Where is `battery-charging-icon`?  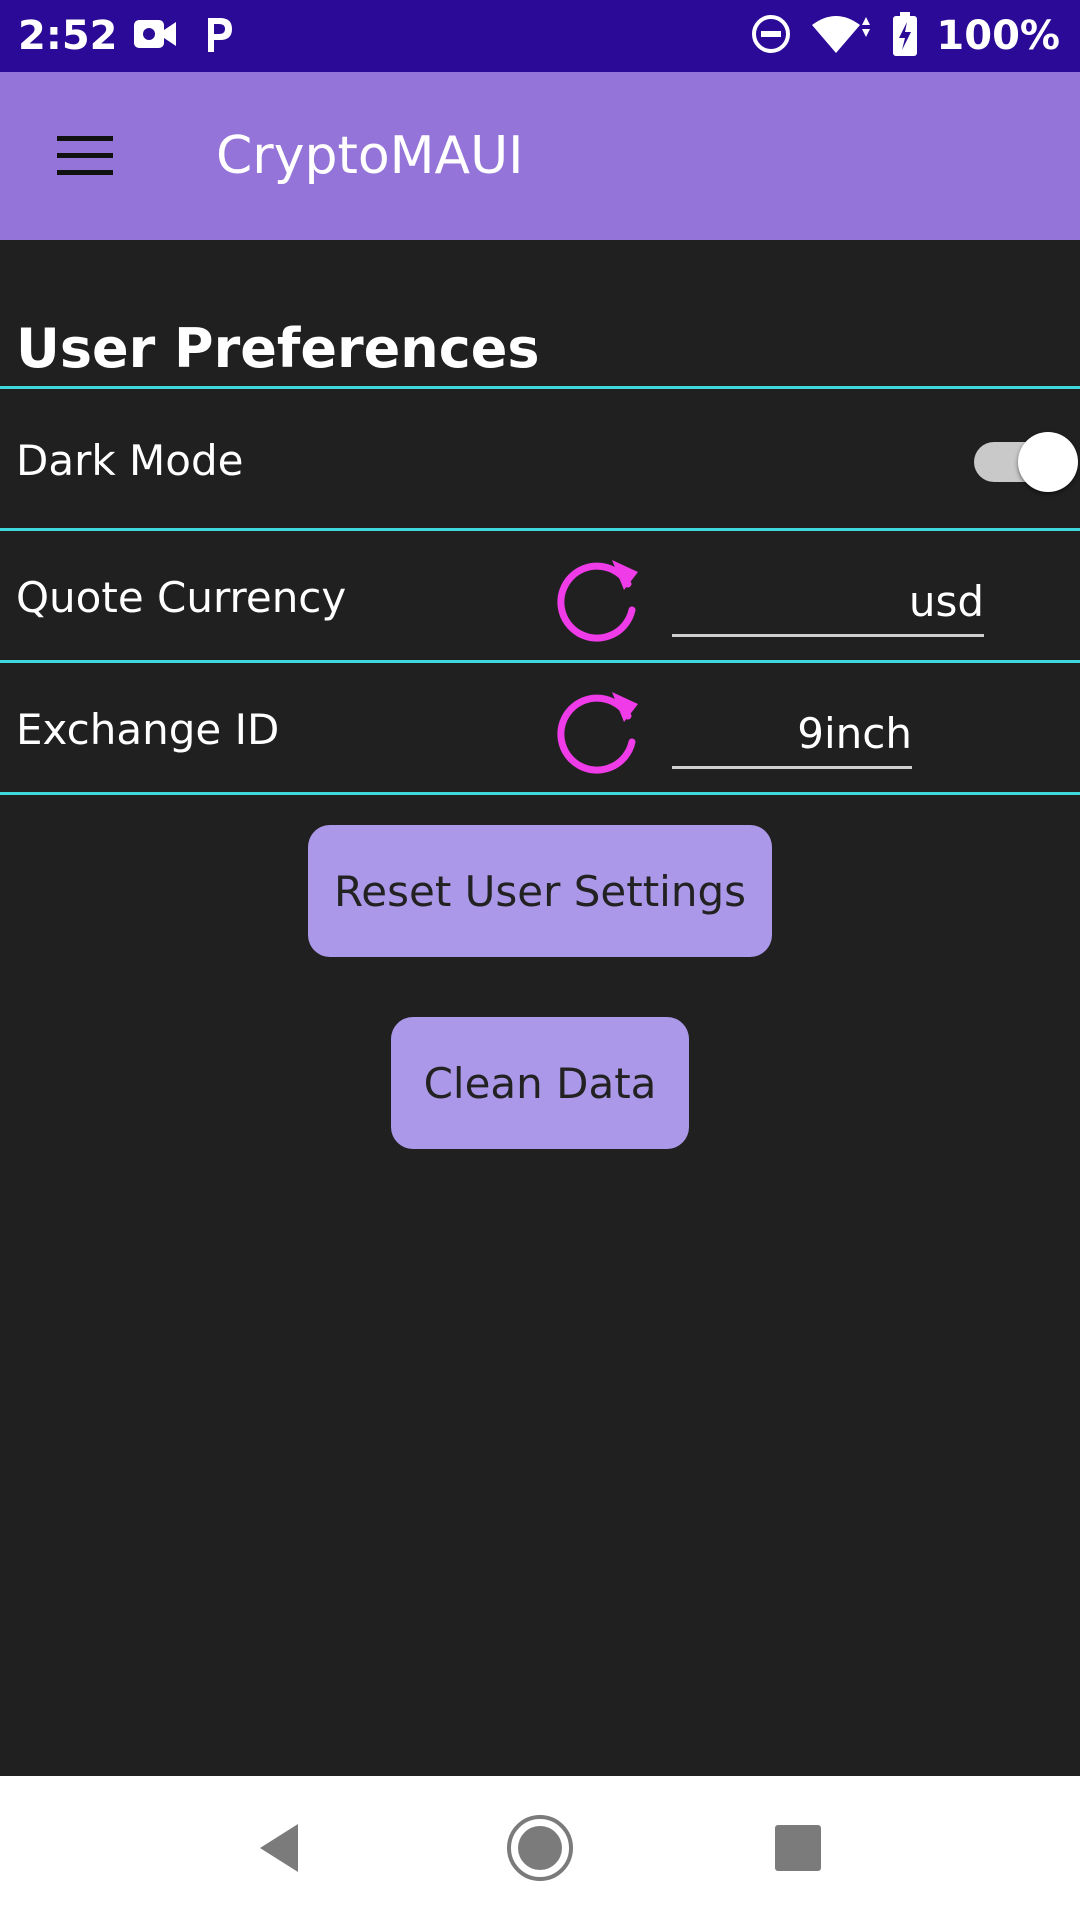 battery-charging-icon is located at coordinates (905, 36).